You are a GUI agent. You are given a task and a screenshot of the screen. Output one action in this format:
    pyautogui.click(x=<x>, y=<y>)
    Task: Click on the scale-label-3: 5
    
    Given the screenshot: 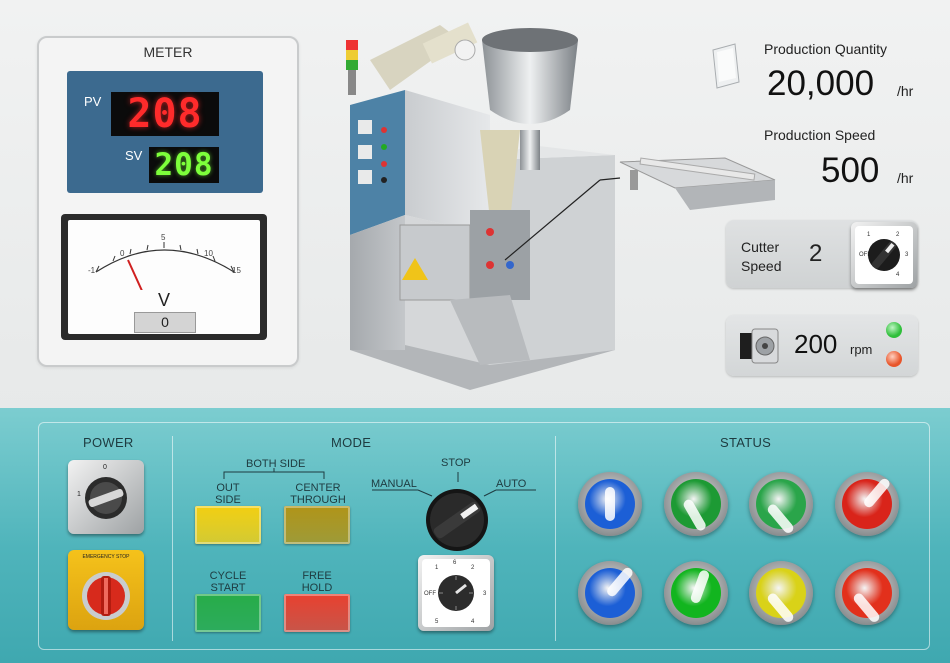 What is the action you would take?
    pyautogui.click(x=163, y=237)
    